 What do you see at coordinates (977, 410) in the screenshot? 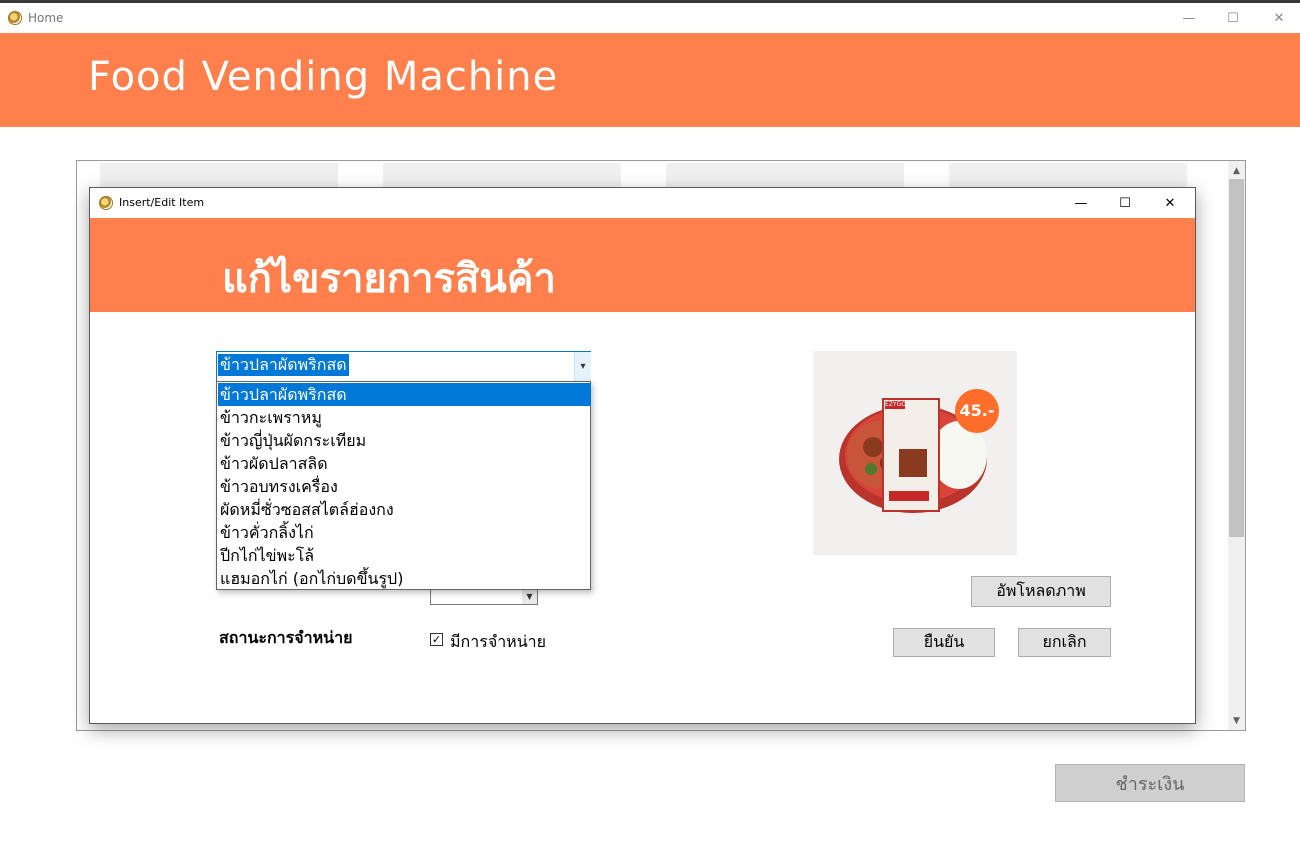
I see `price-badge: 45.-` at bounding box center [977, 410].